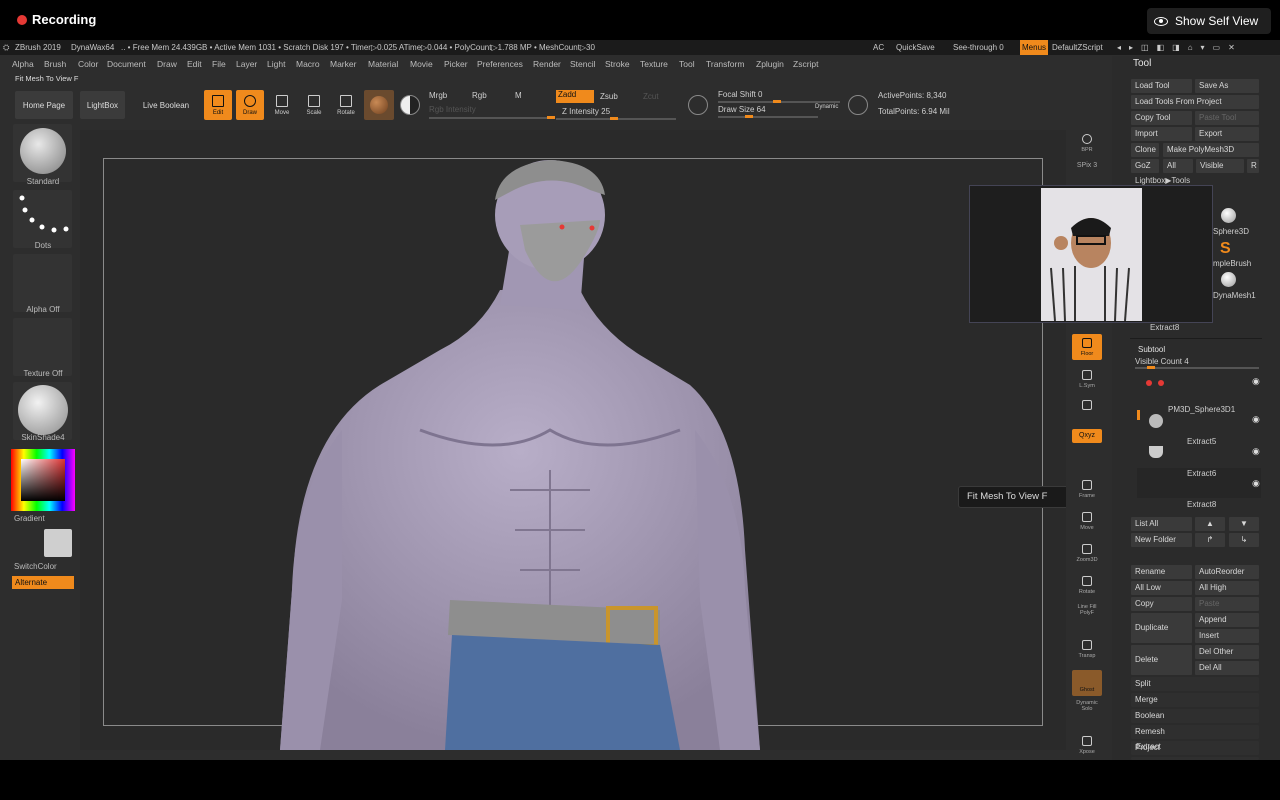 This screenshot has width=1280, height=800. I want to click on menu-document: Document, so click(126, 64).